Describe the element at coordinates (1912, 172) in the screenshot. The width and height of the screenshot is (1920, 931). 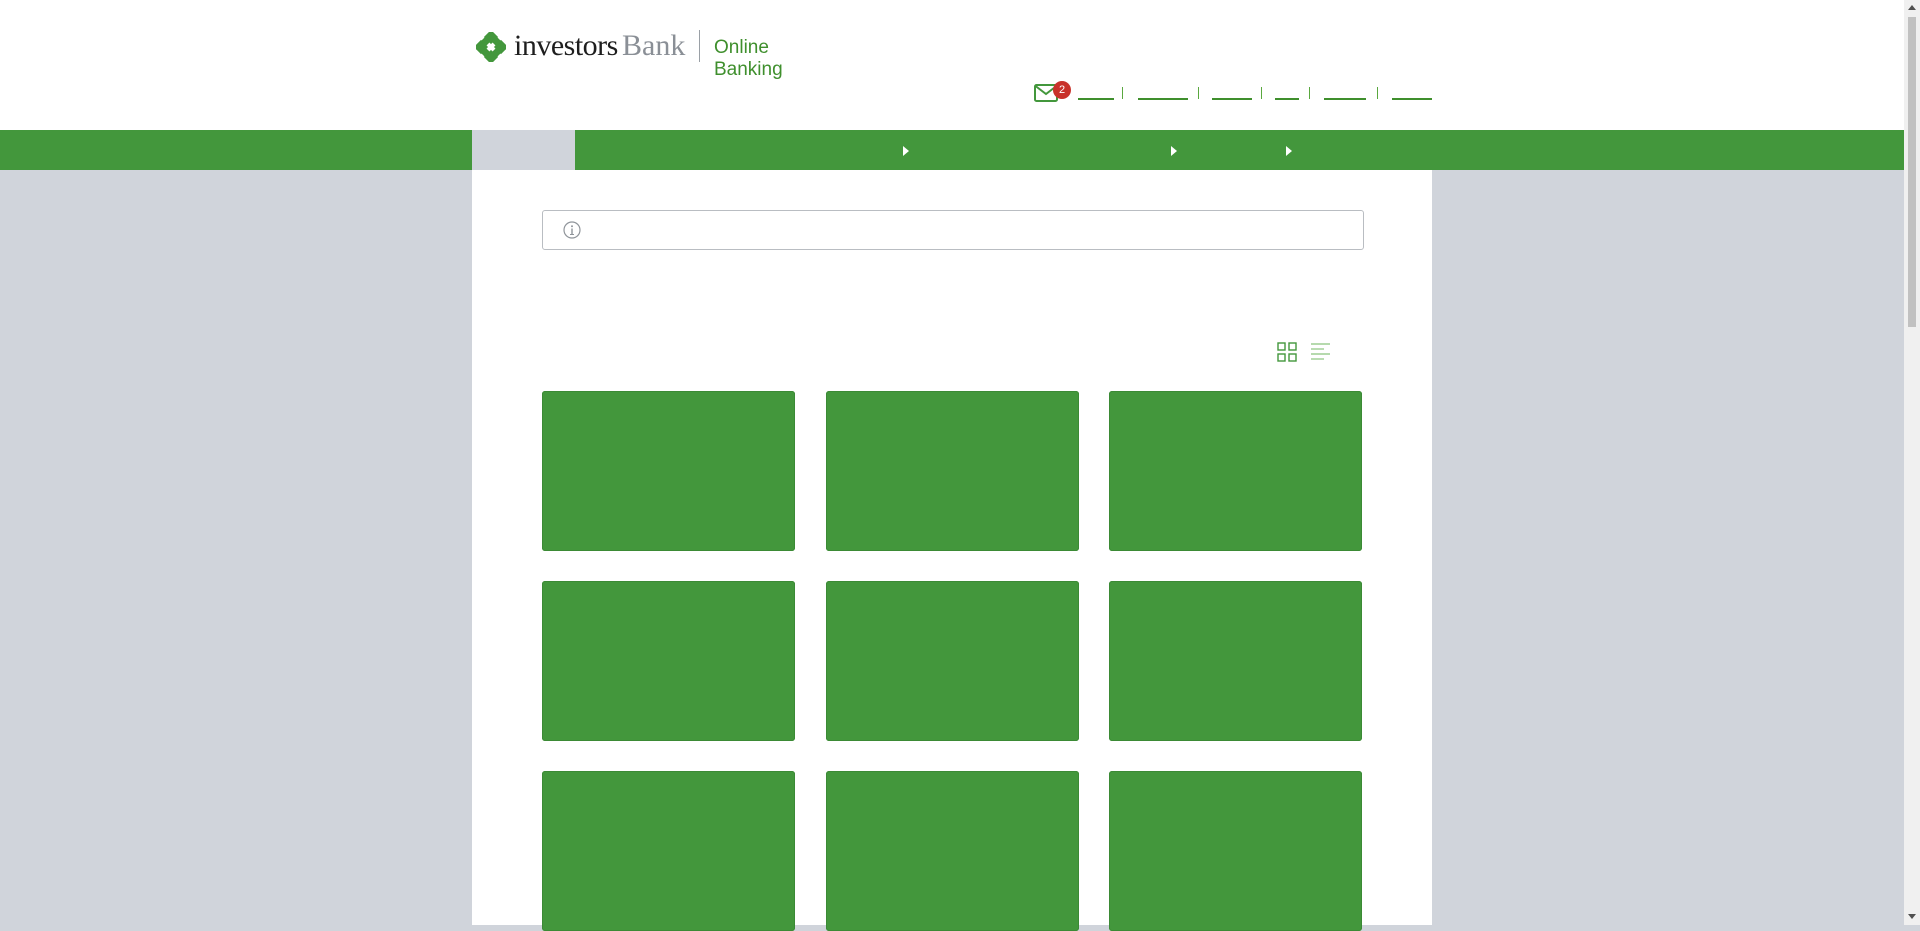
I see `scrollbar-thumb` at that location.